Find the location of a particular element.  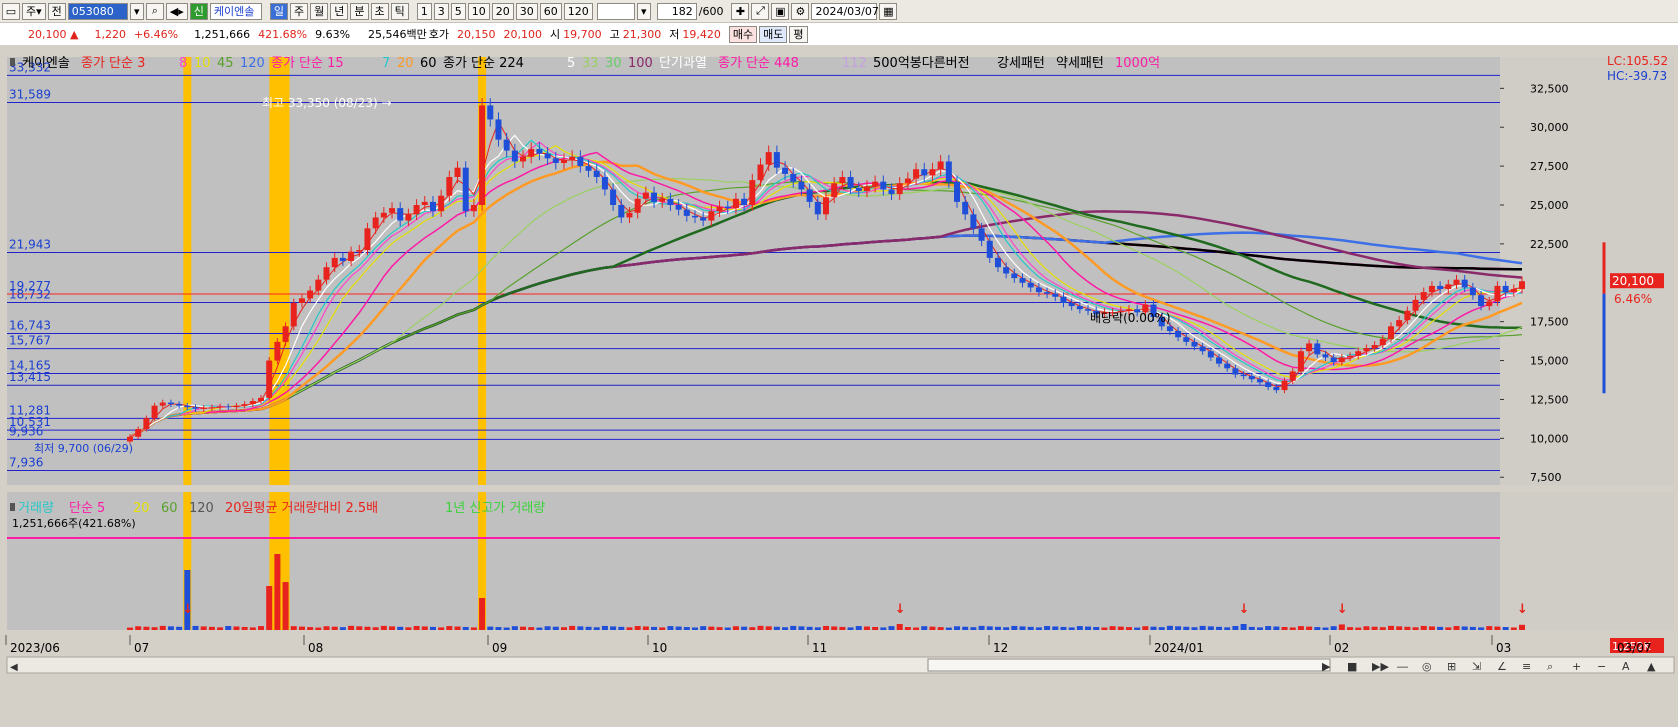

interval-button-3: 3 is located at coordinates (441, 11).